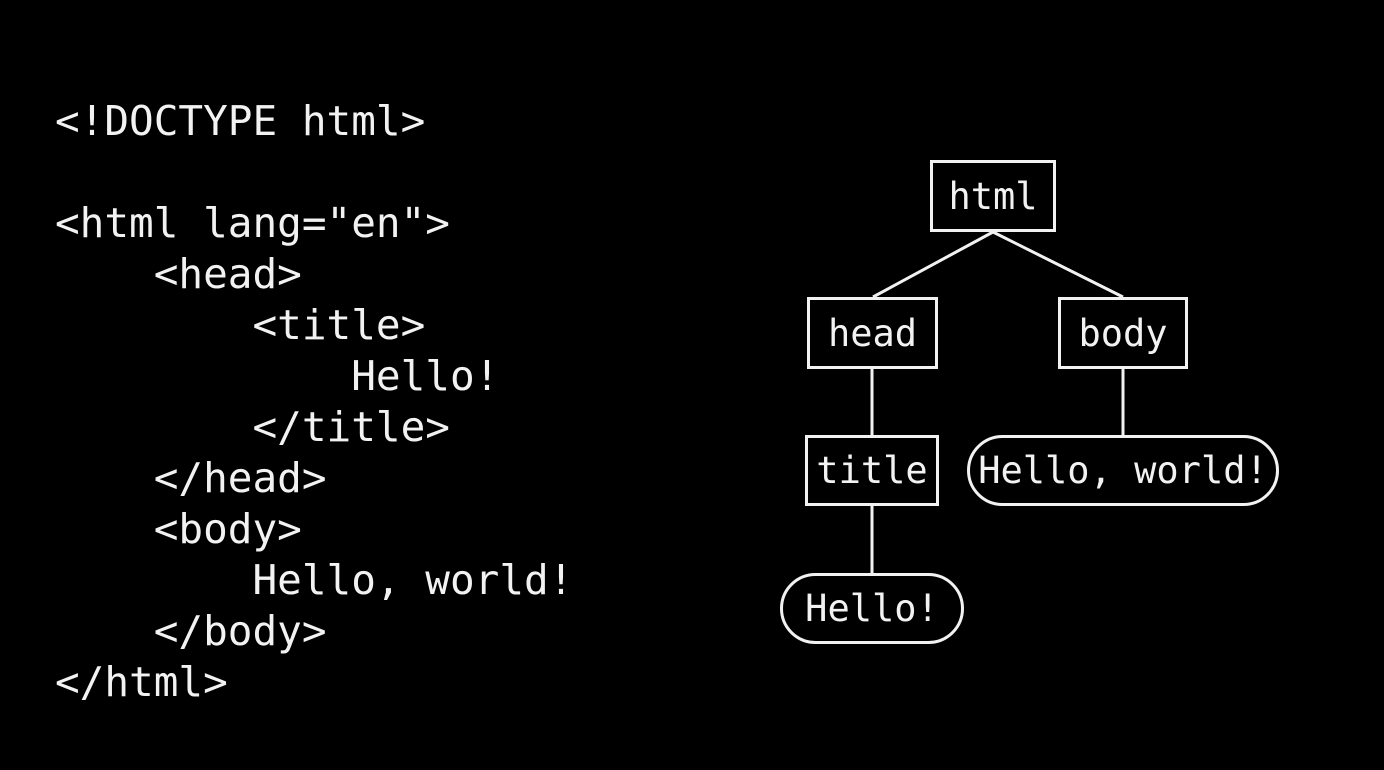 This screenshot has height=770, width=1384. I want to click on tree-node-body: body, so click(1123, 333).